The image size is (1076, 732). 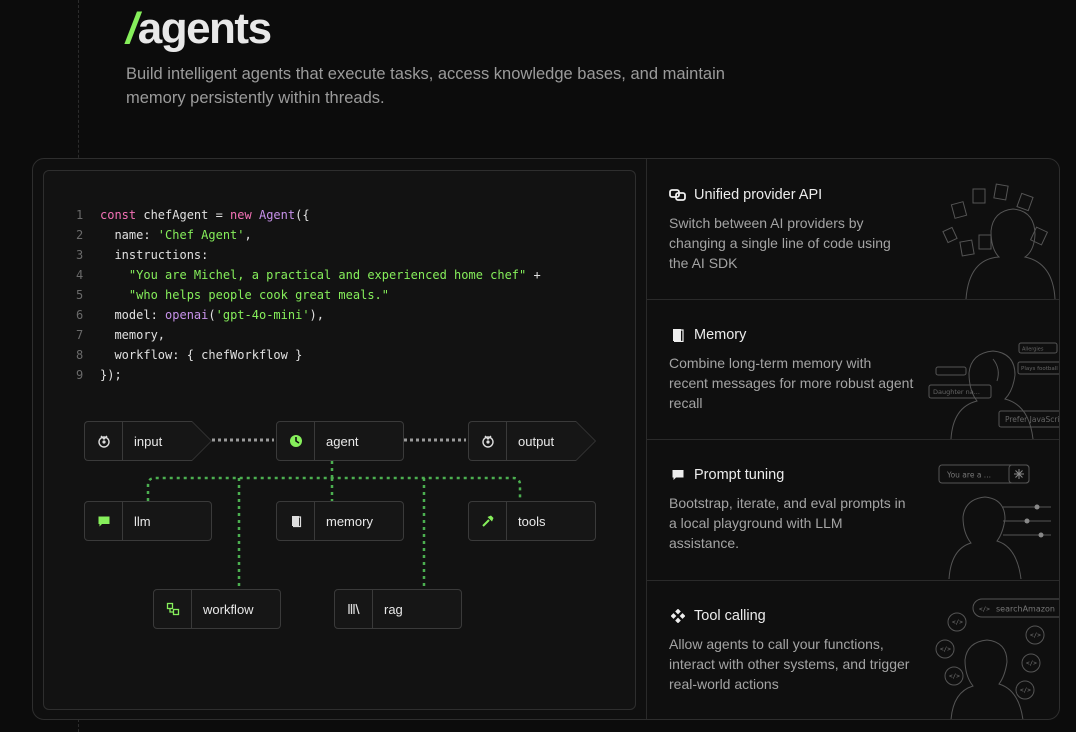 I want to click on tools-icon, so click(x=677, y=616).